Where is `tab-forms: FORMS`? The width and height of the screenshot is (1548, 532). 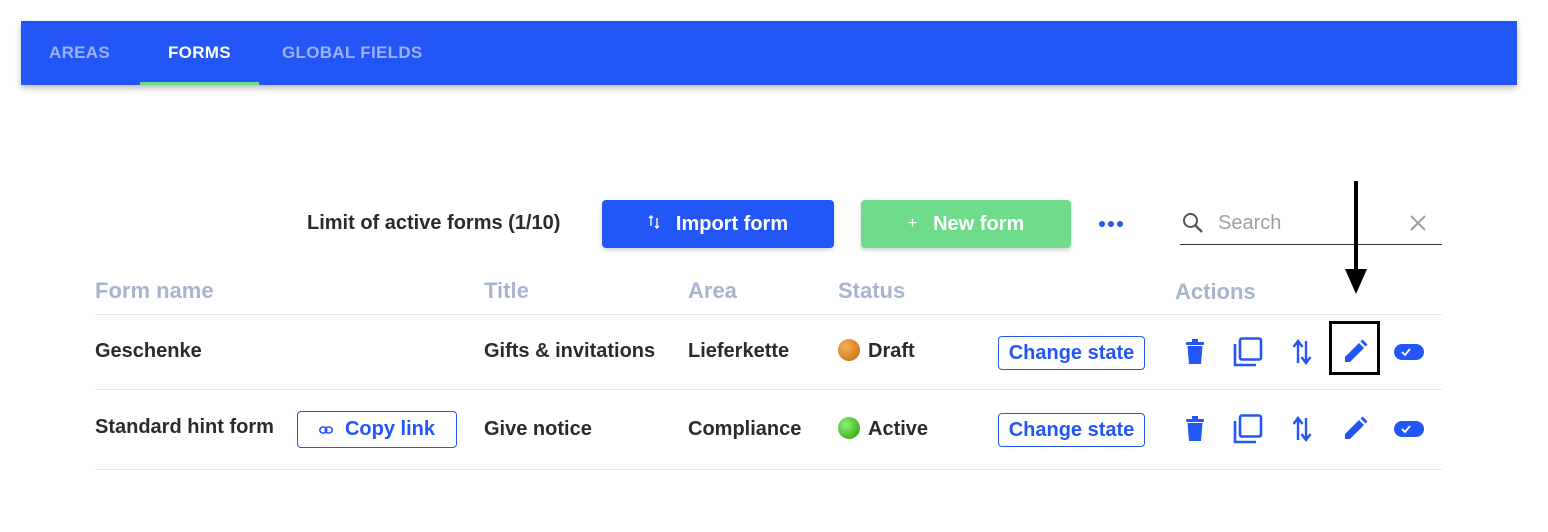 tab-forms: FORMS is located at coordinates (199, 53).